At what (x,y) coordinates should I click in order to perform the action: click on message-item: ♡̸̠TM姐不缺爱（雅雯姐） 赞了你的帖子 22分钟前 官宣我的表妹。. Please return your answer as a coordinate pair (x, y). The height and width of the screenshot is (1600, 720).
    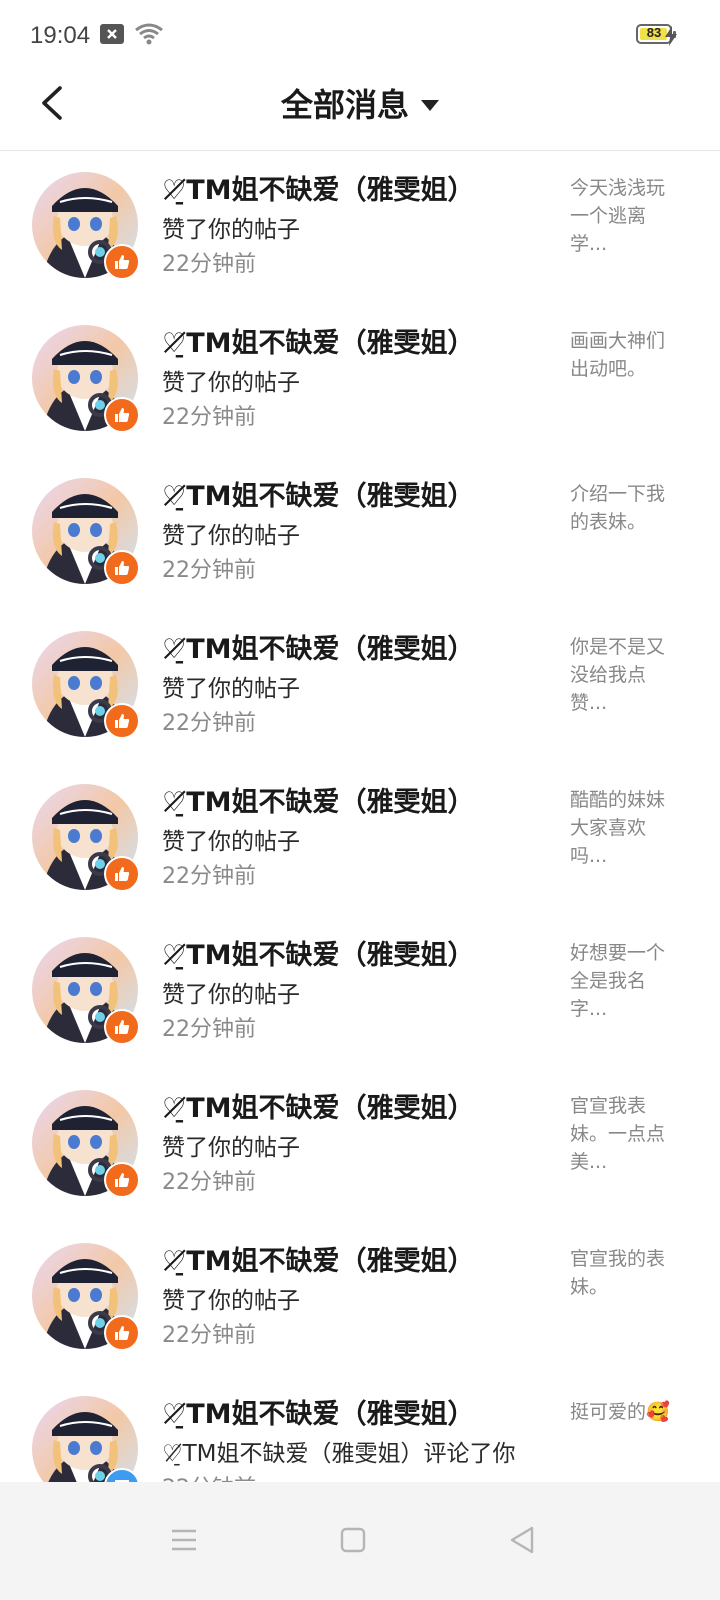
    Looking at the image, I should click on (360, 1297).